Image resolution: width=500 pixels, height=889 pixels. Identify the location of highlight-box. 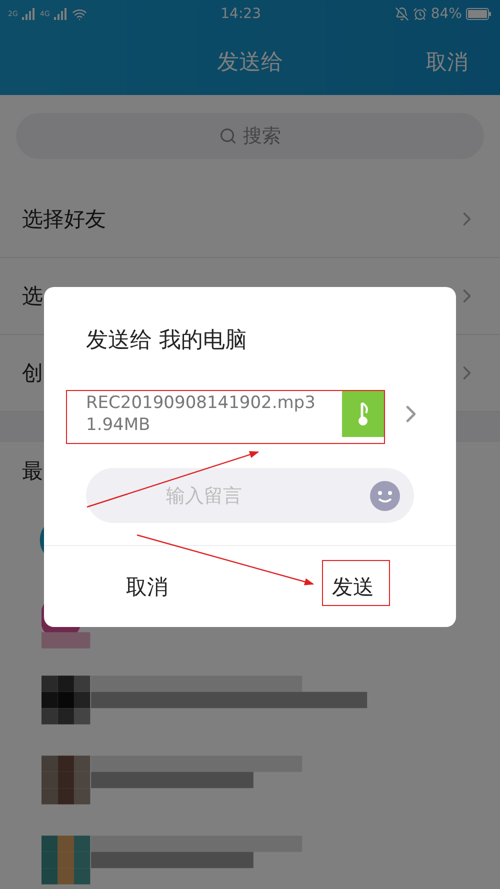
(356, 583).